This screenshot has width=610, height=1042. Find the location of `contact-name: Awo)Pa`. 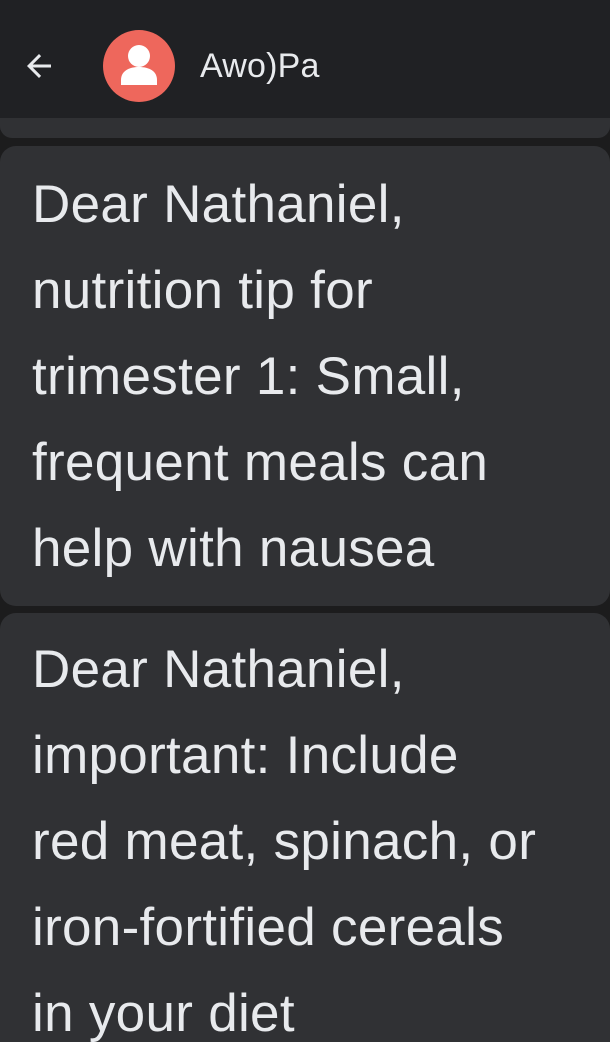

contact-name: Awo)Pa is located at coordinates (260, 66).